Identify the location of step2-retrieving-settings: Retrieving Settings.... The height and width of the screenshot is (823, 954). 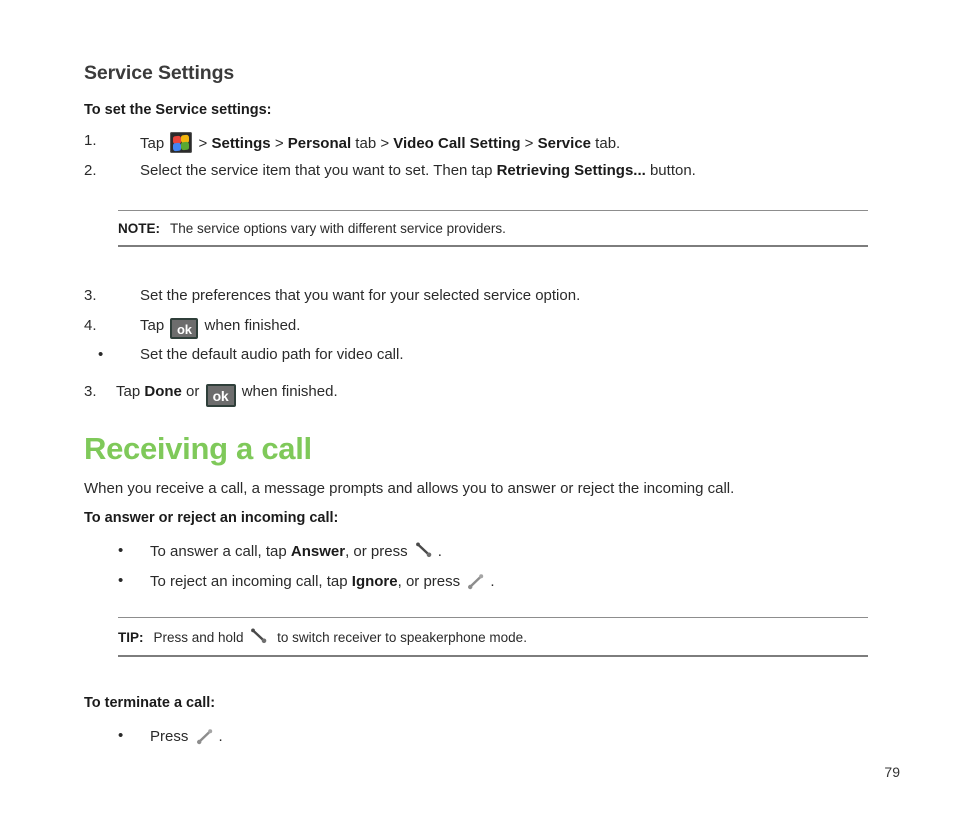
(571, 170).